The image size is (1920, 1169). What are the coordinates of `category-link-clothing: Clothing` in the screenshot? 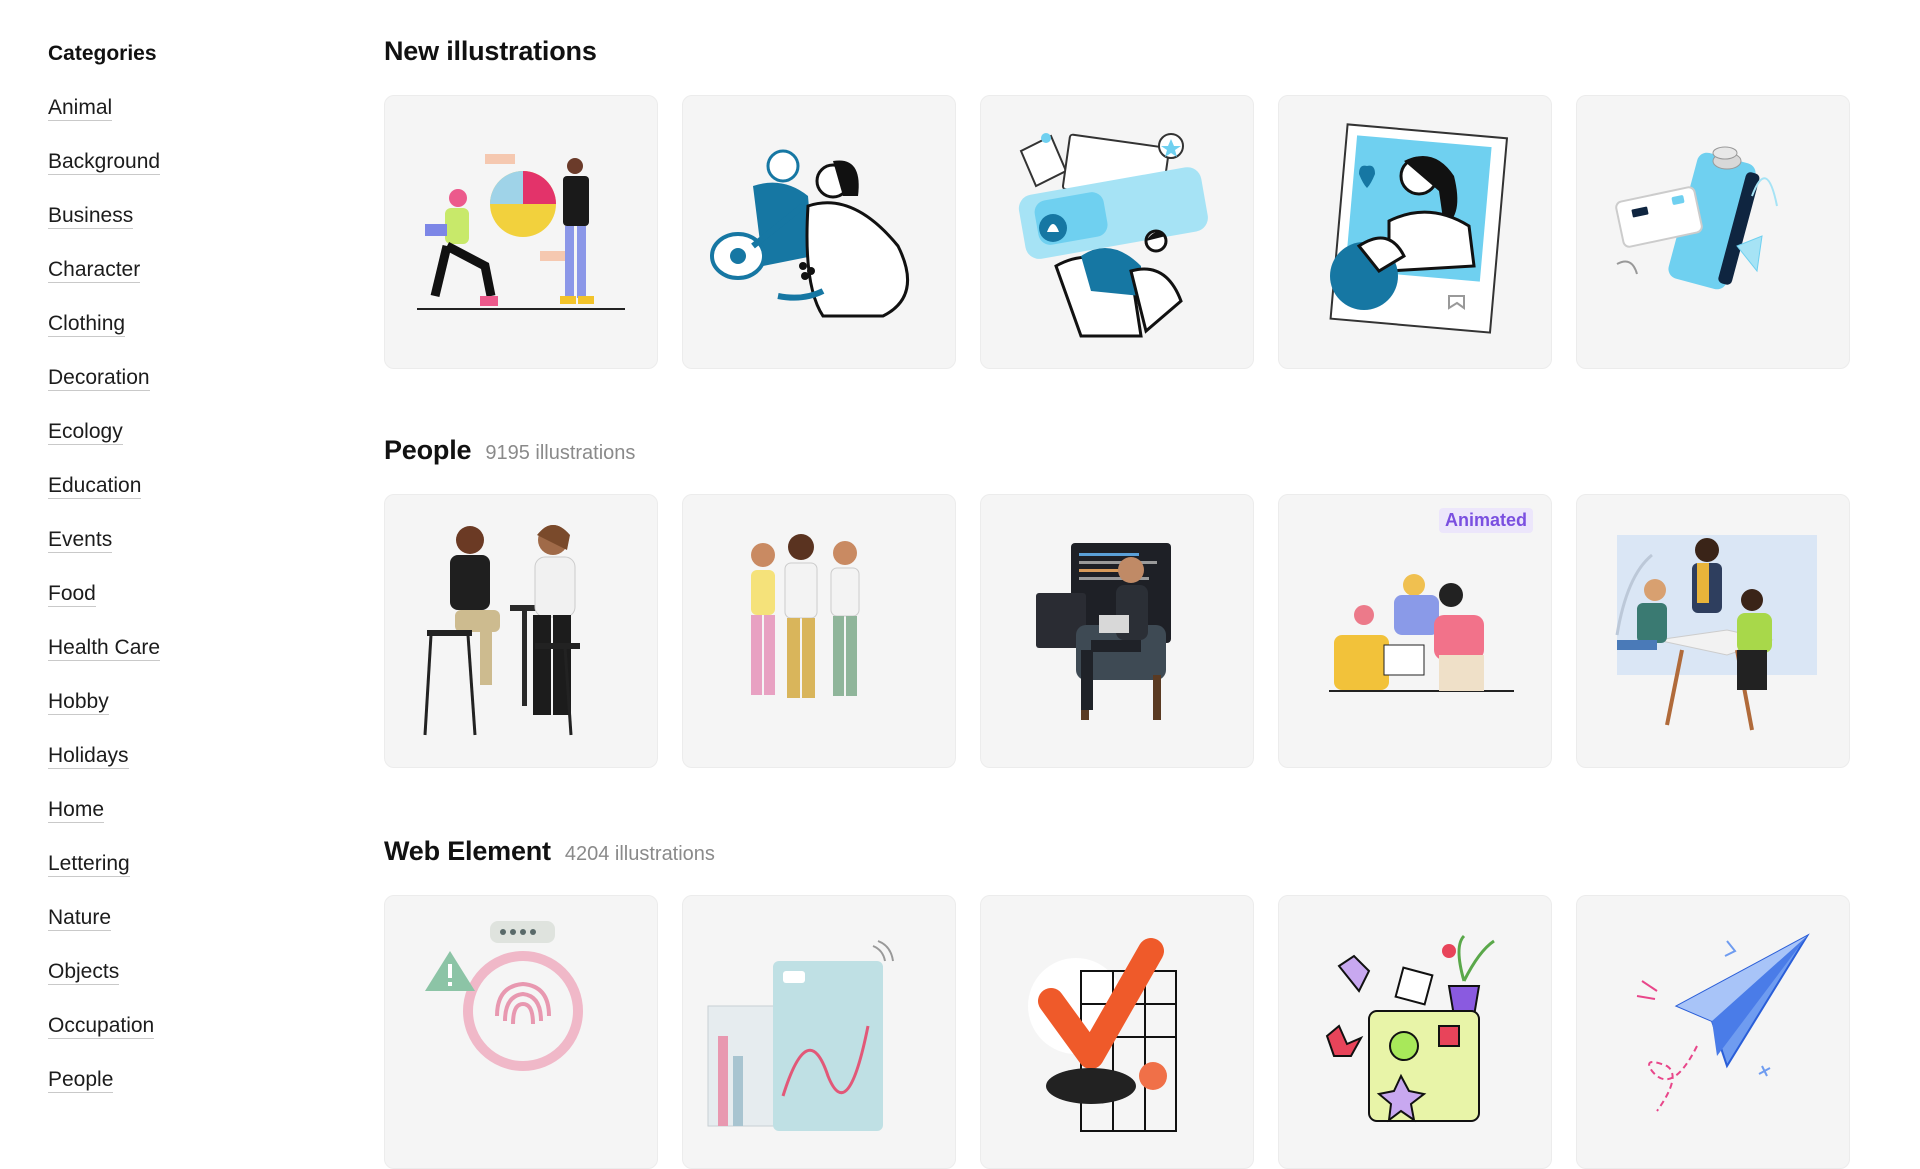 It's located at (87, 324).